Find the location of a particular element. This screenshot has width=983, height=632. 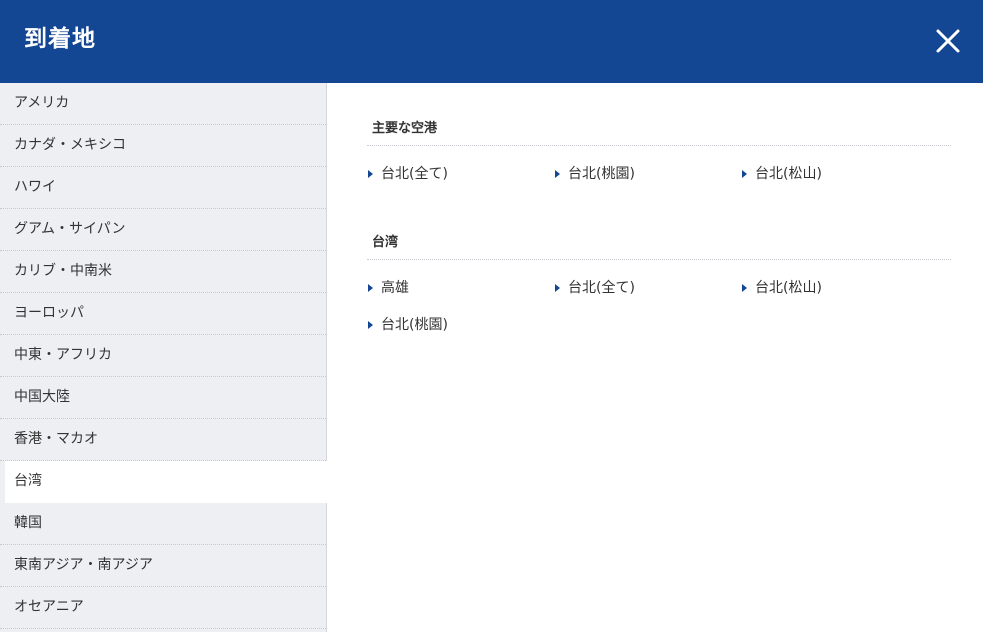

airport-link: 高雄 is located at coordinates (388, 288).